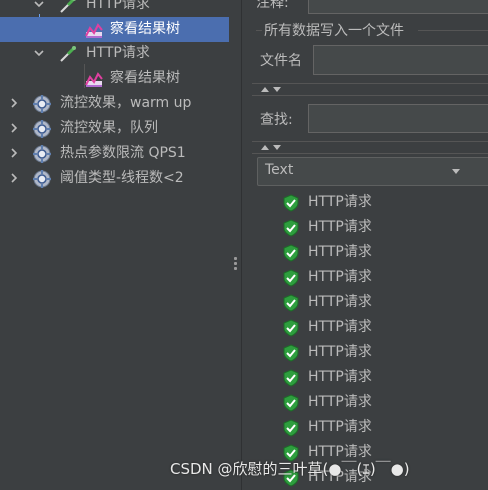 Image resolution: width=488 pixels, height=490 pixels. What do you see at coordinates (290, 469) in the screenshot?
I see `watermark: CSDN @欣慰的三叶草(●￣(ｴ)￣●)` at bounding box center [290, 469].